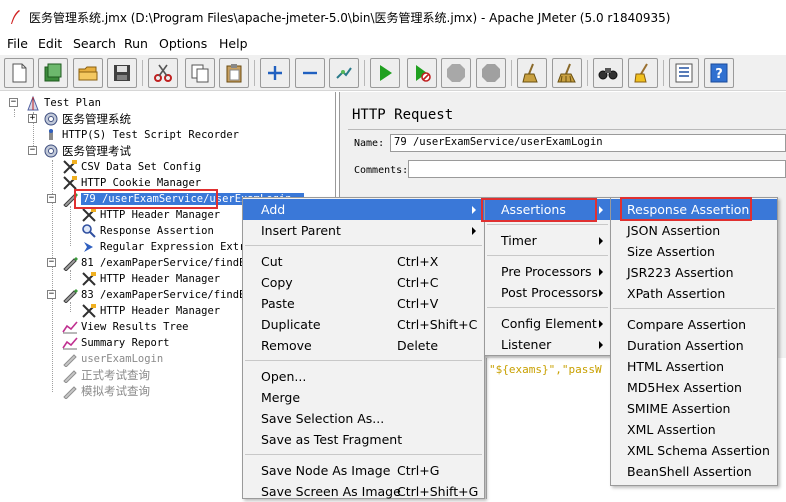  Describe the element at coordinates (112, 359) in the screenshot. I see `tree-node-disabled-sampler: userExamLogin` at that location.